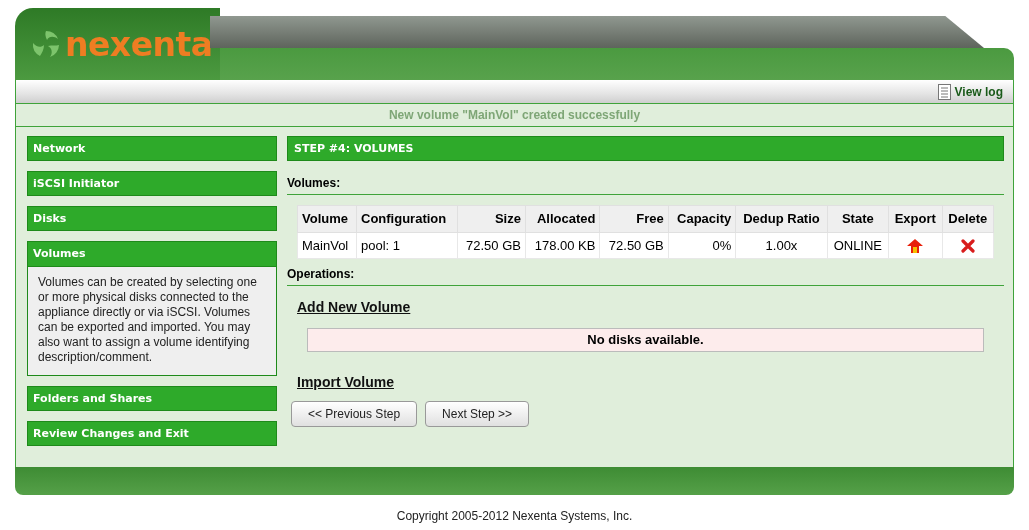 The image size is (1029, 530). What do you see at coordinates (345, 382) in the screenshot?
I see `import-volume-link: Import Volume` at bounding box center [345, 382].